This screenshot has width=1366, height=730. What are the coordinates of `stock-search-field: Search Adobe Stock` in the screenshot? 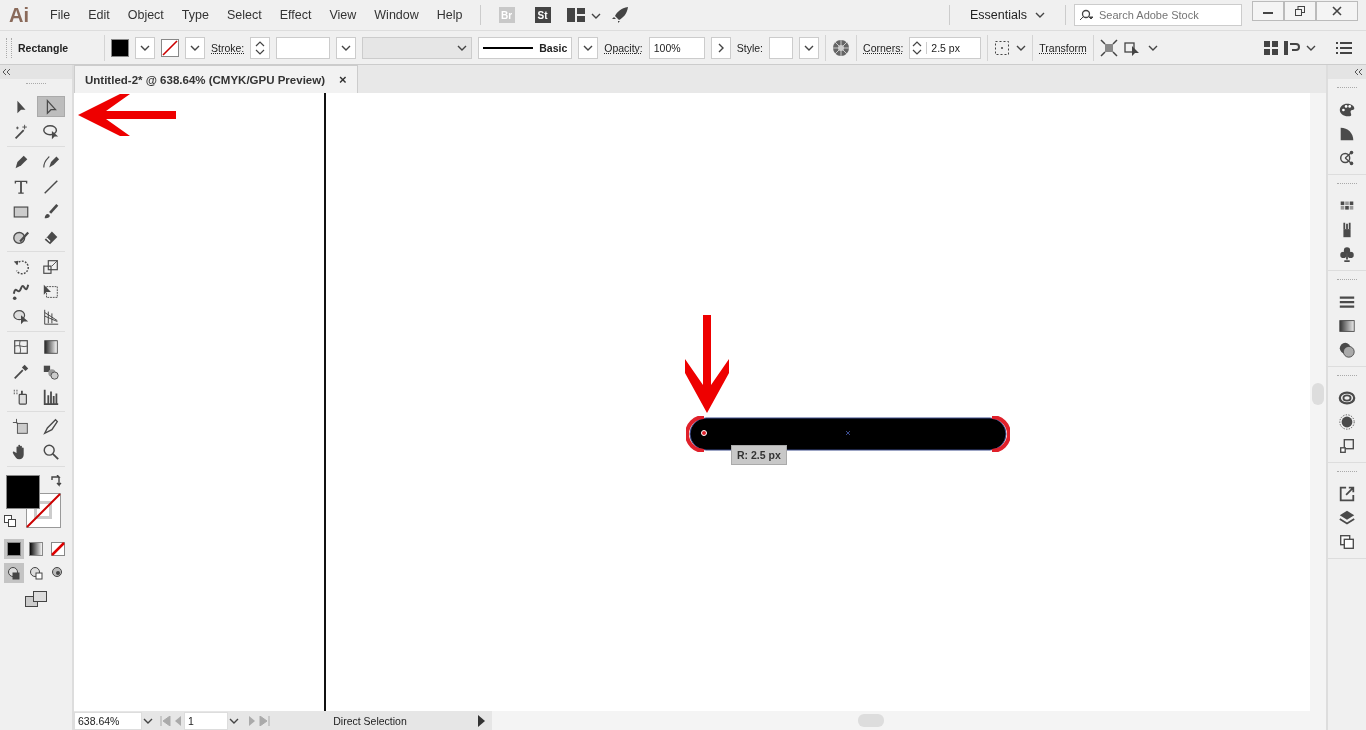 It's located at (1158, 15).